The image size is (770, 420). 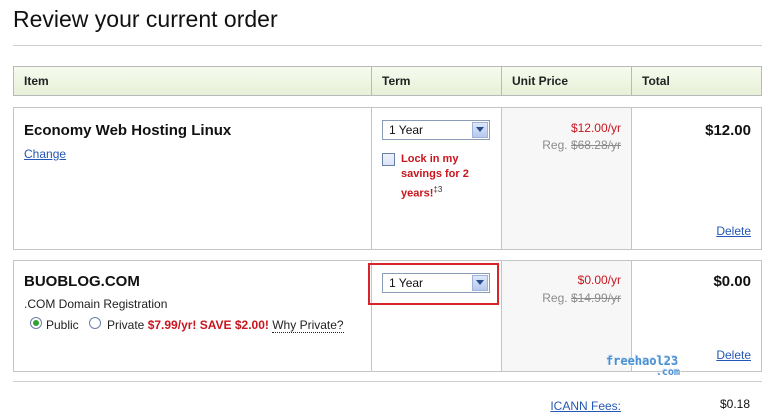 I want to click on privacy-private-radio, so click(x=95, y=323).